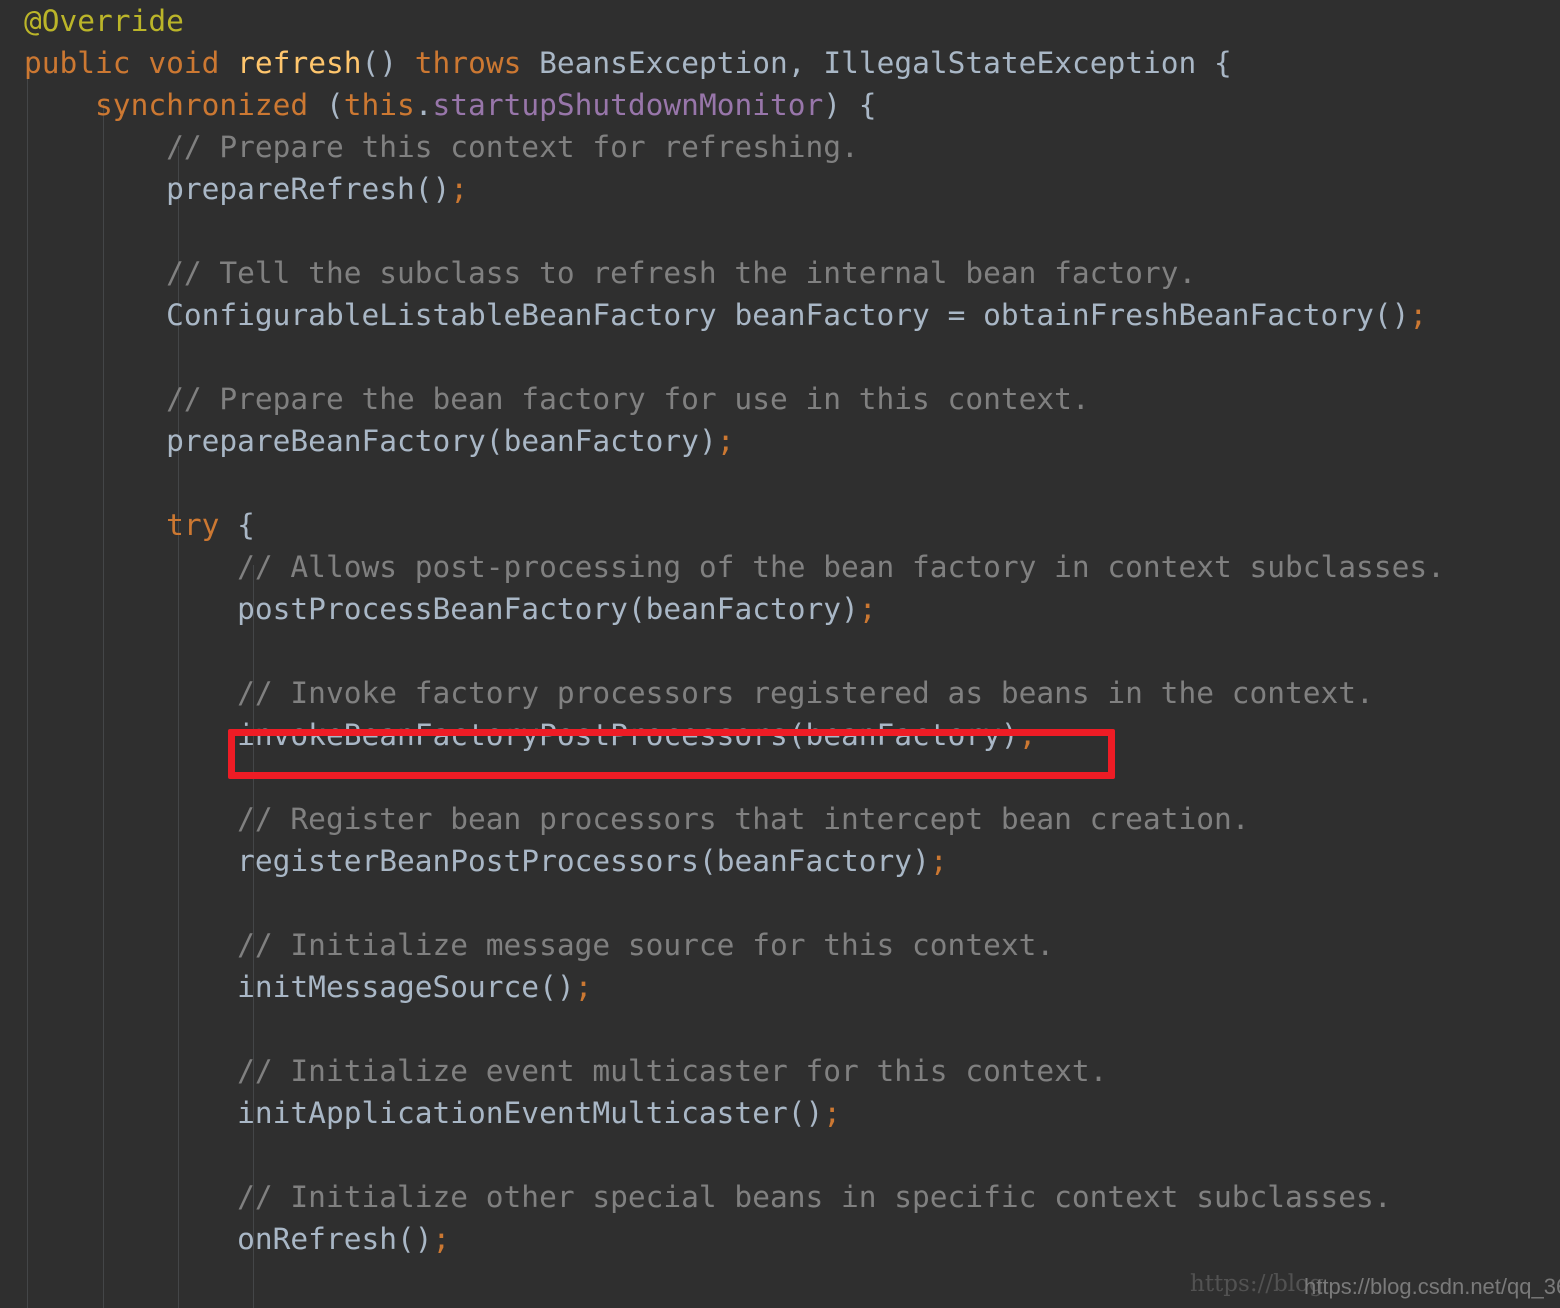  What do you see at coordinates (780, 189) in the screenshot?
I see `code-line: prepareRefresh();` at bounding box center [780, 189].